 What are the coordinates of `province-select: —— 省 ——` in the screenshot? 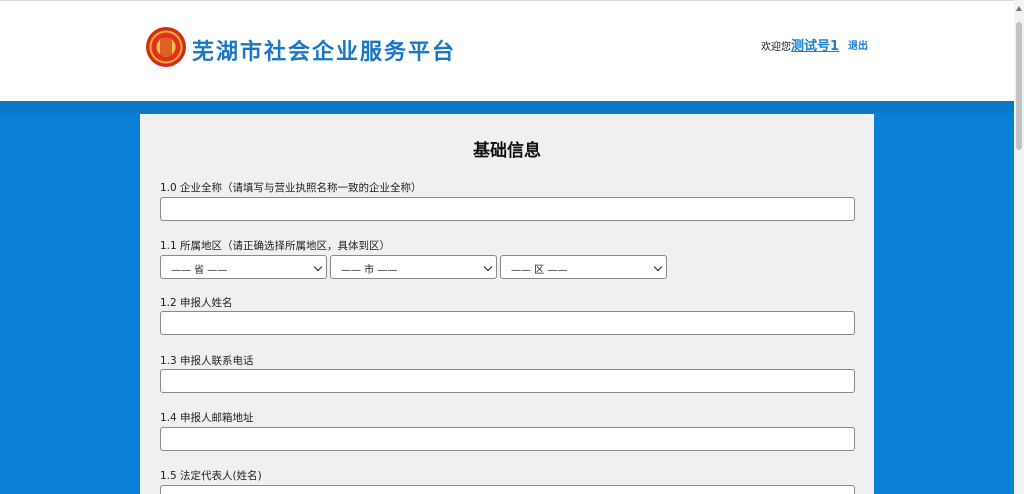 It's located at (243, 267).